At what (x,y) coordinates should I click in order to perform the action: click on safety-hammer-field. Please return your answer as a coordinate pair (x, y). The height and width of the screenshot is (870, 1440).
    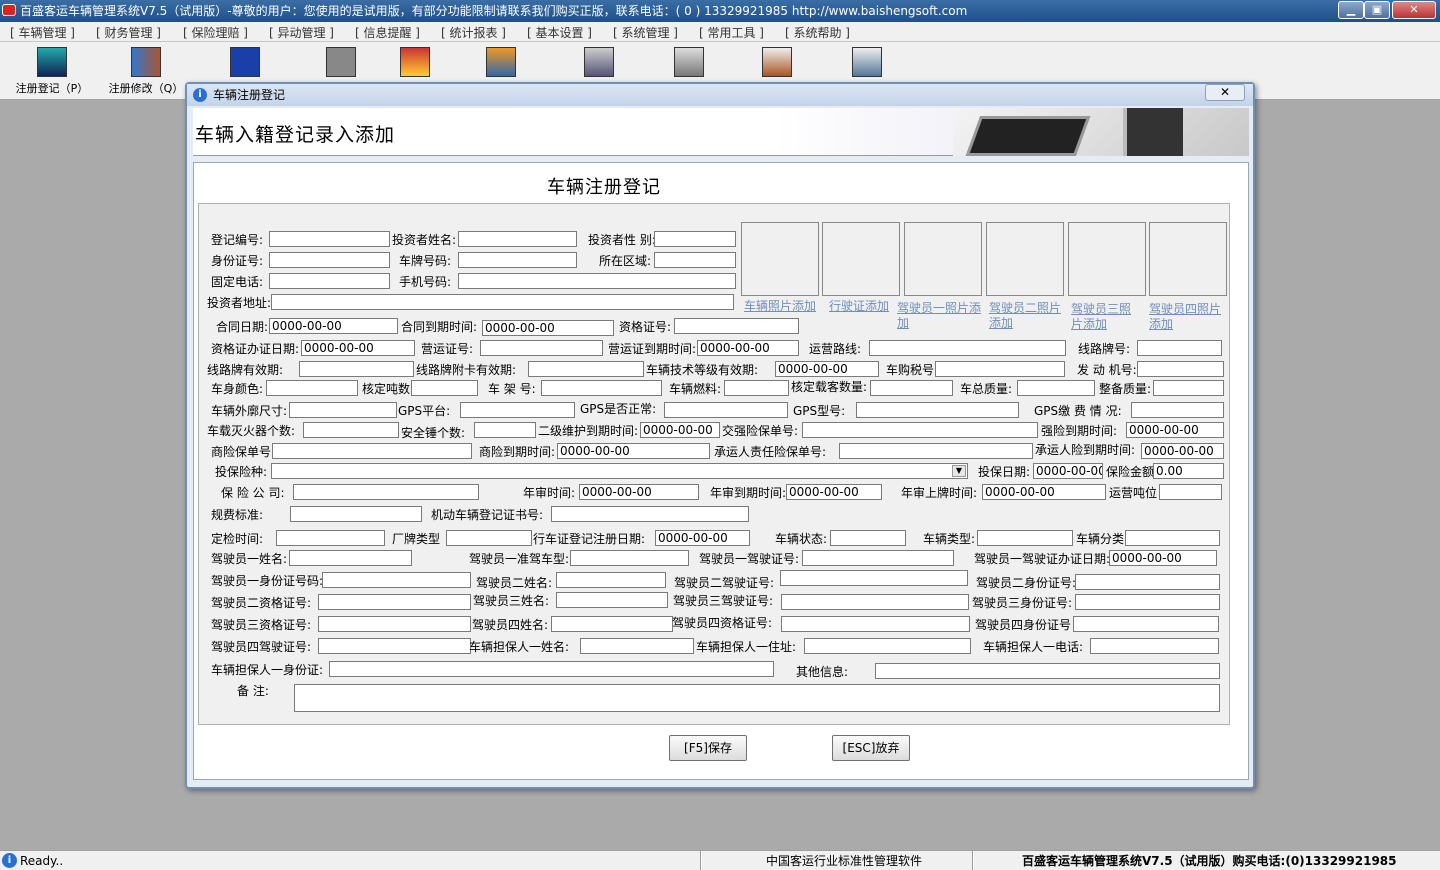
    Looking at the image, I should click on (505, 430).